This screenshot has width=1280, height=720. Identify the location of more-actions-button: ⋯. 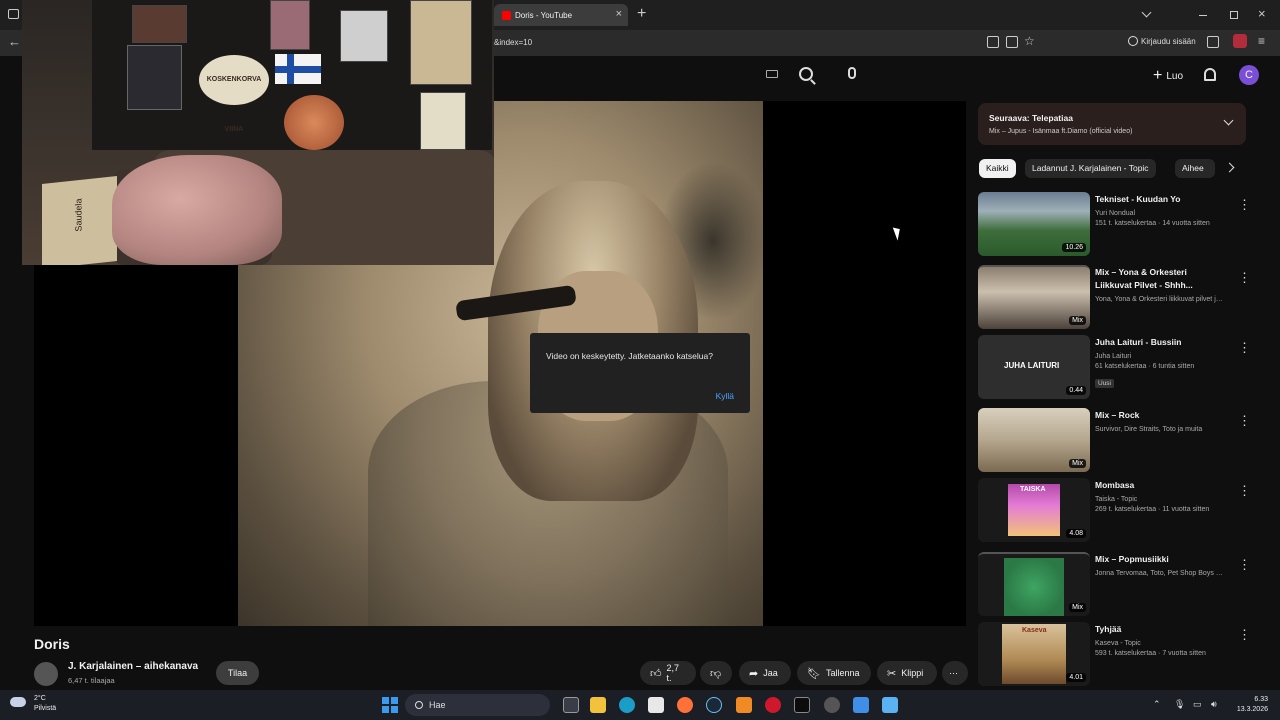
(955, 673).